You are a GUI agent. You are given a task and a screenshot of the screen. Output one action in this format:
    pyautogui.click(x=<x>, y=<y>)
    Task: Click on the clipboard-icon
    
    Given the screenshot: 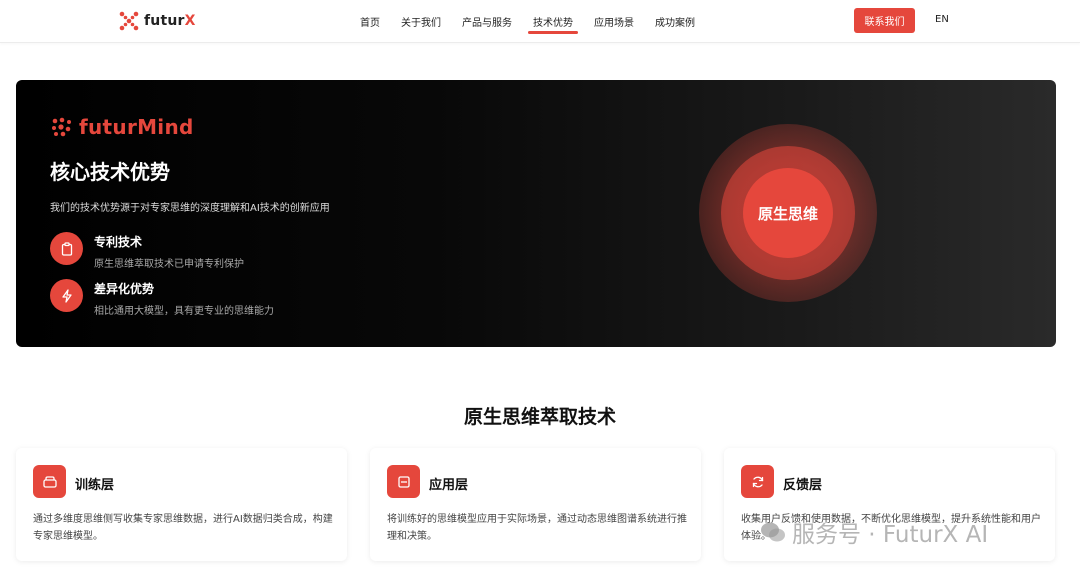 What is the action you would take?
    pyautogui.click(x=66, y=248)
    